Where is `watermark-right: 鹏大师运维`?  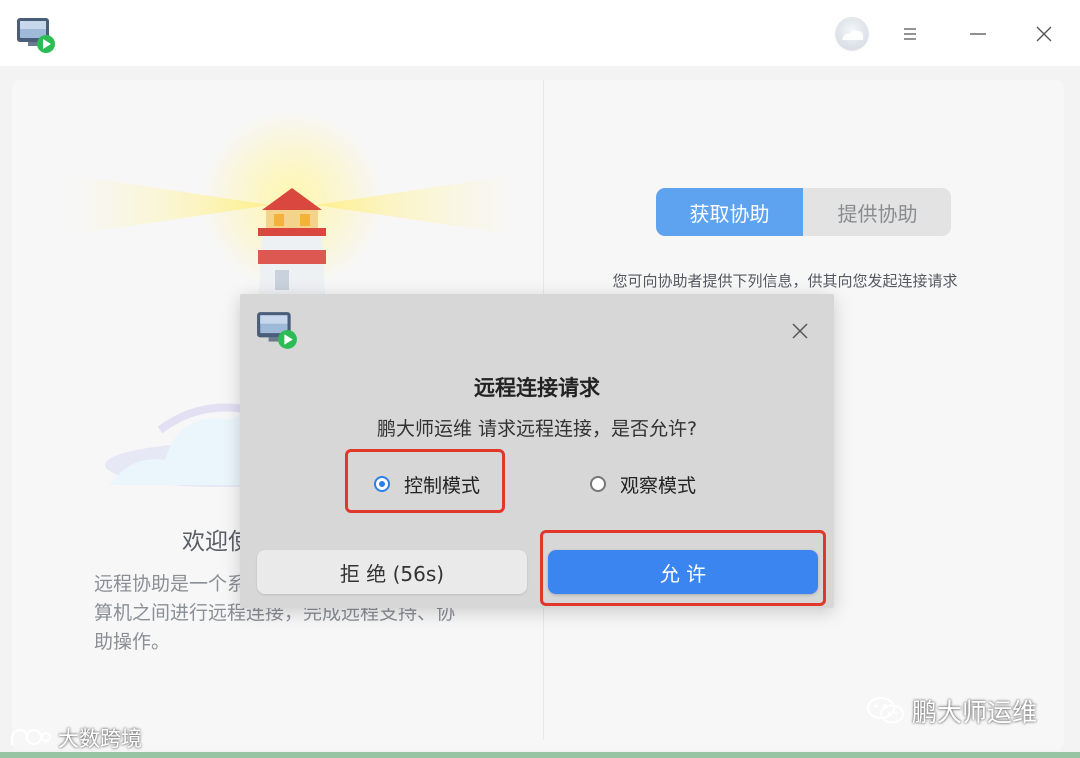 watermark-right: 鹏大师运维 is located at coordinates (951, 711).